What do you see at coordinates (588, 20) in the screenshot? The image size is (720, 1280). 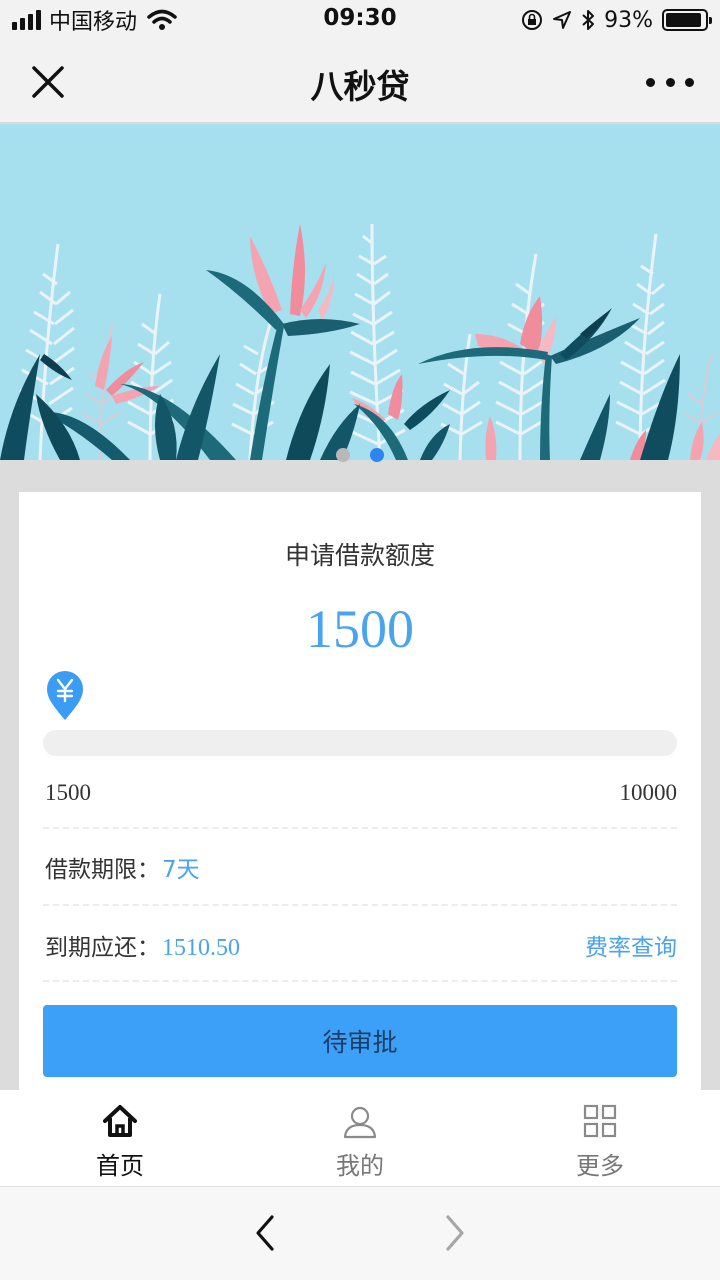 I see `bluetooth-icon` at bounding box center [588, 20].